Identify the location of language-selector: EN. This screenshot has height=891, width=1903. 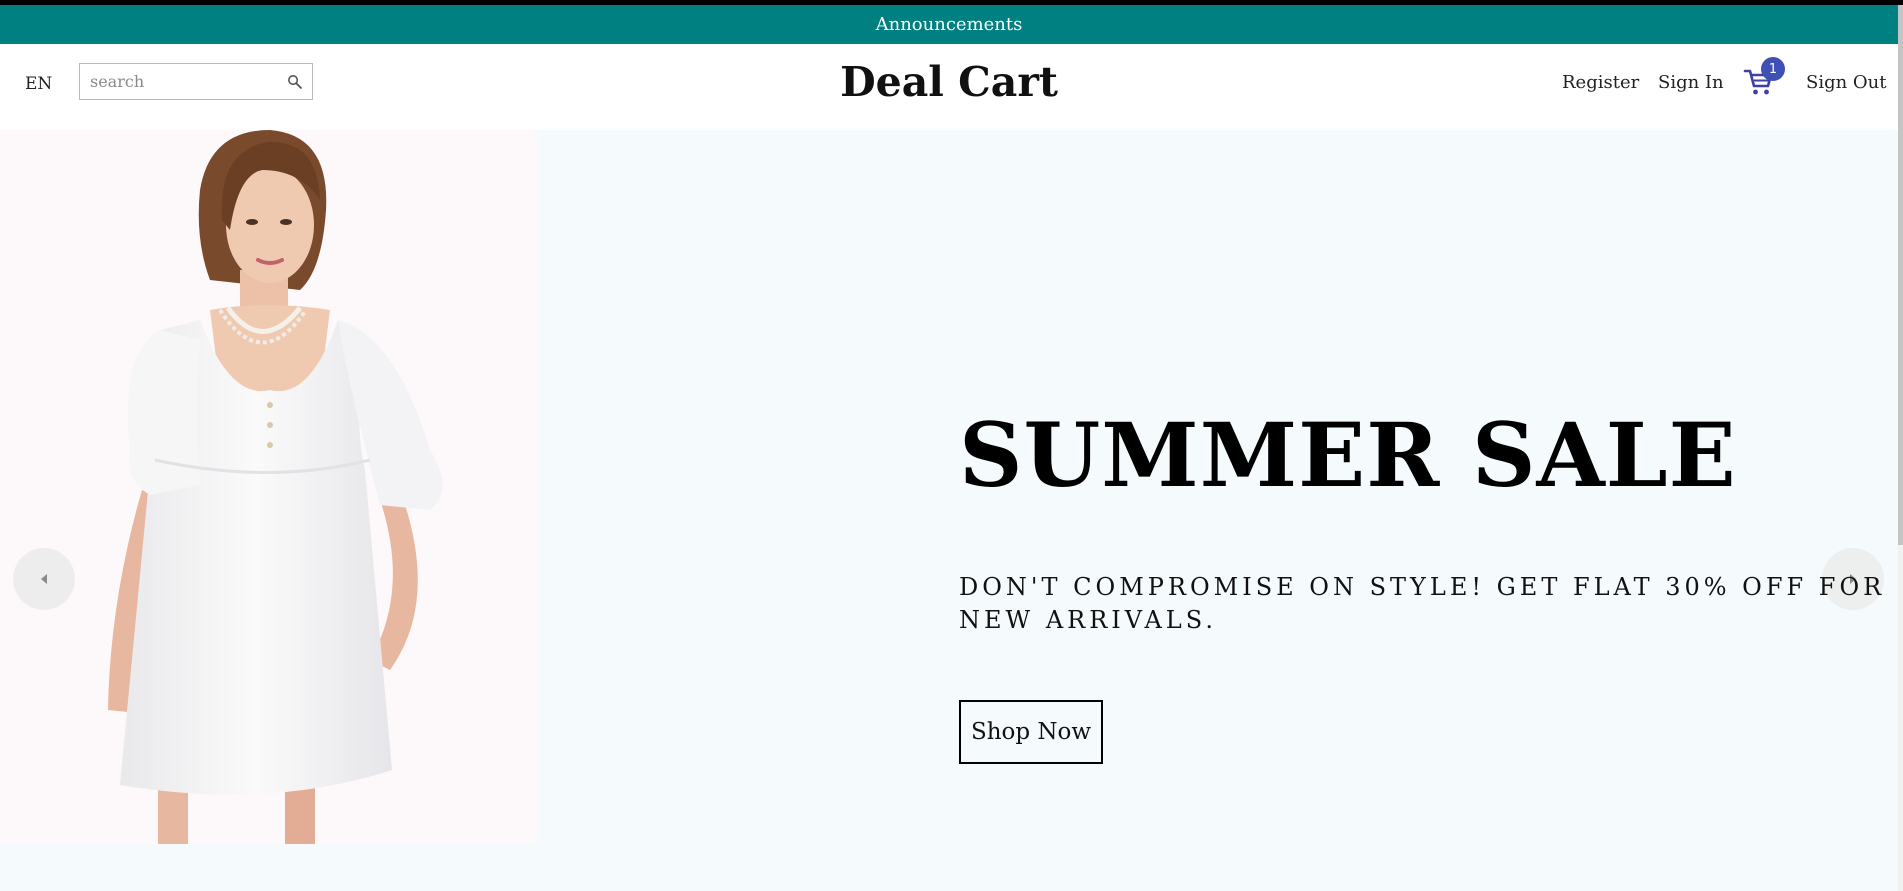
(38, 84).